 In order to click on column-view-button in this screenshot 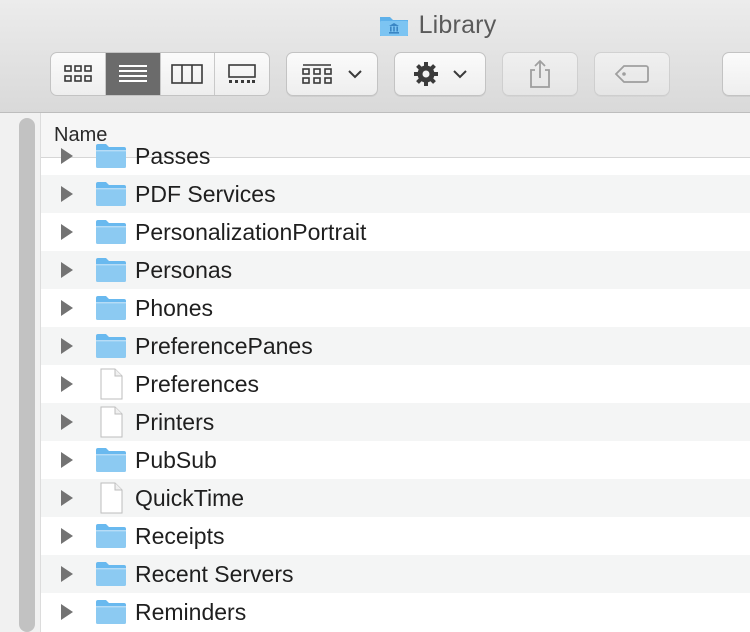, I will do `click(188, 74)`.